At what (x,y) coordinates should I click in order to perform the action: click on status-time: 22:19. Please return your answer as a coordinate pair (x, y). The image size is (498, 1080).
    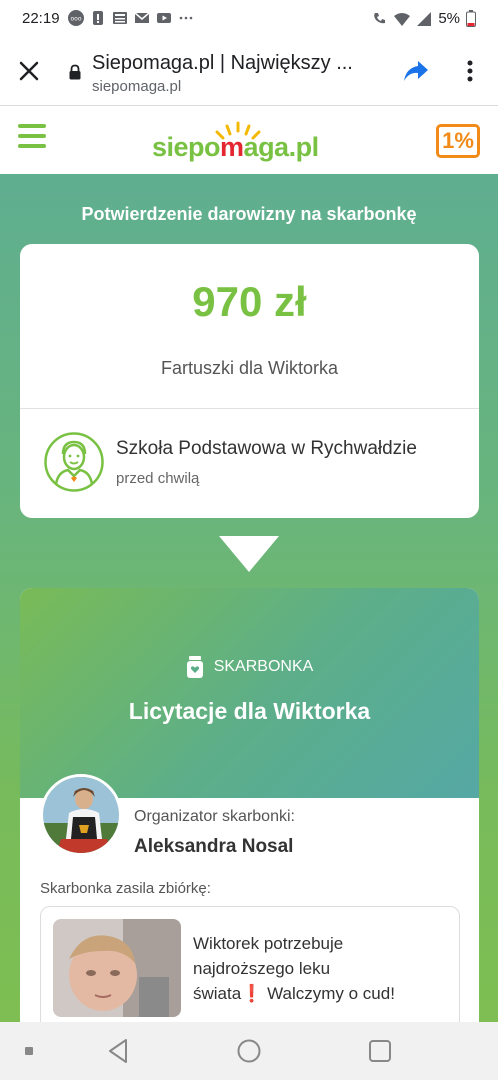
    Looking at the image, I should click on (41, 18).